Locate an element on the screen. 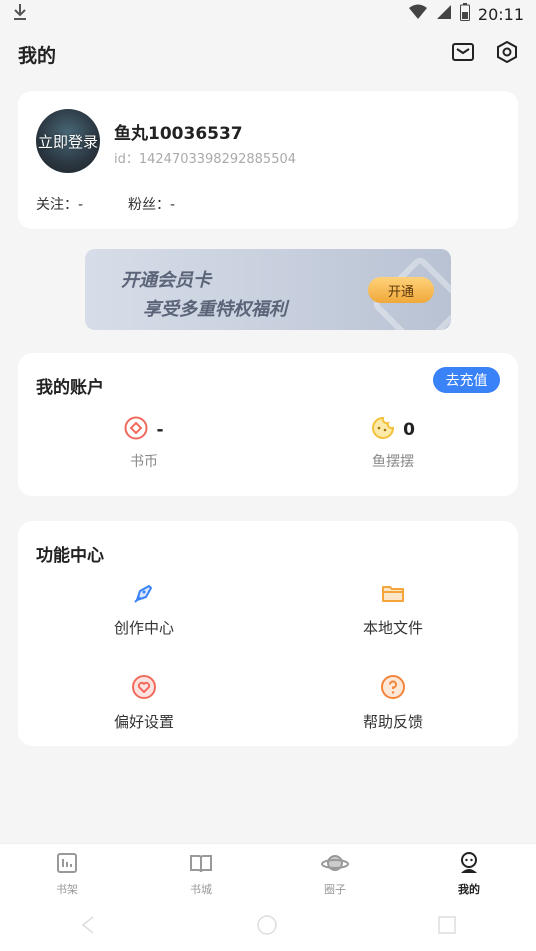 This screenshot has height=951, width=536. book-store-icon is located at coordinates (201, 865).